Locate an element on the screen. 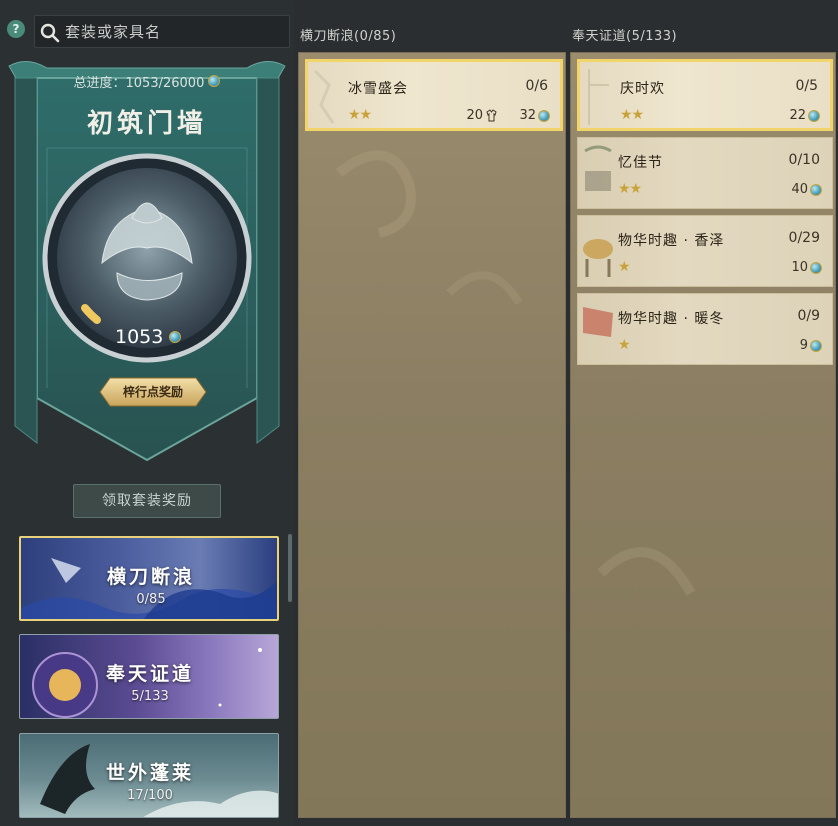  item-card-qing-shi: 庆时欢 0/5 ★★ 22 is located at coordinates (705, 95).